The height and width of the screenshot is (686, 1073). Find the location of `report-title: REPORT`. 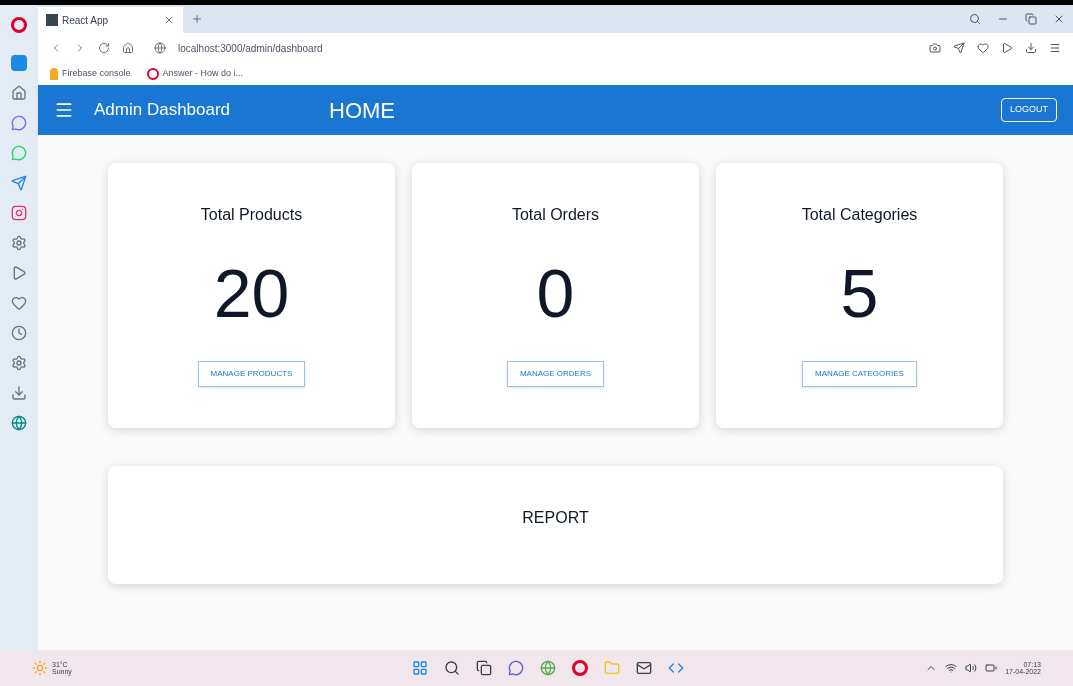

report-title: REPORT is located at coordinates (555, 518).